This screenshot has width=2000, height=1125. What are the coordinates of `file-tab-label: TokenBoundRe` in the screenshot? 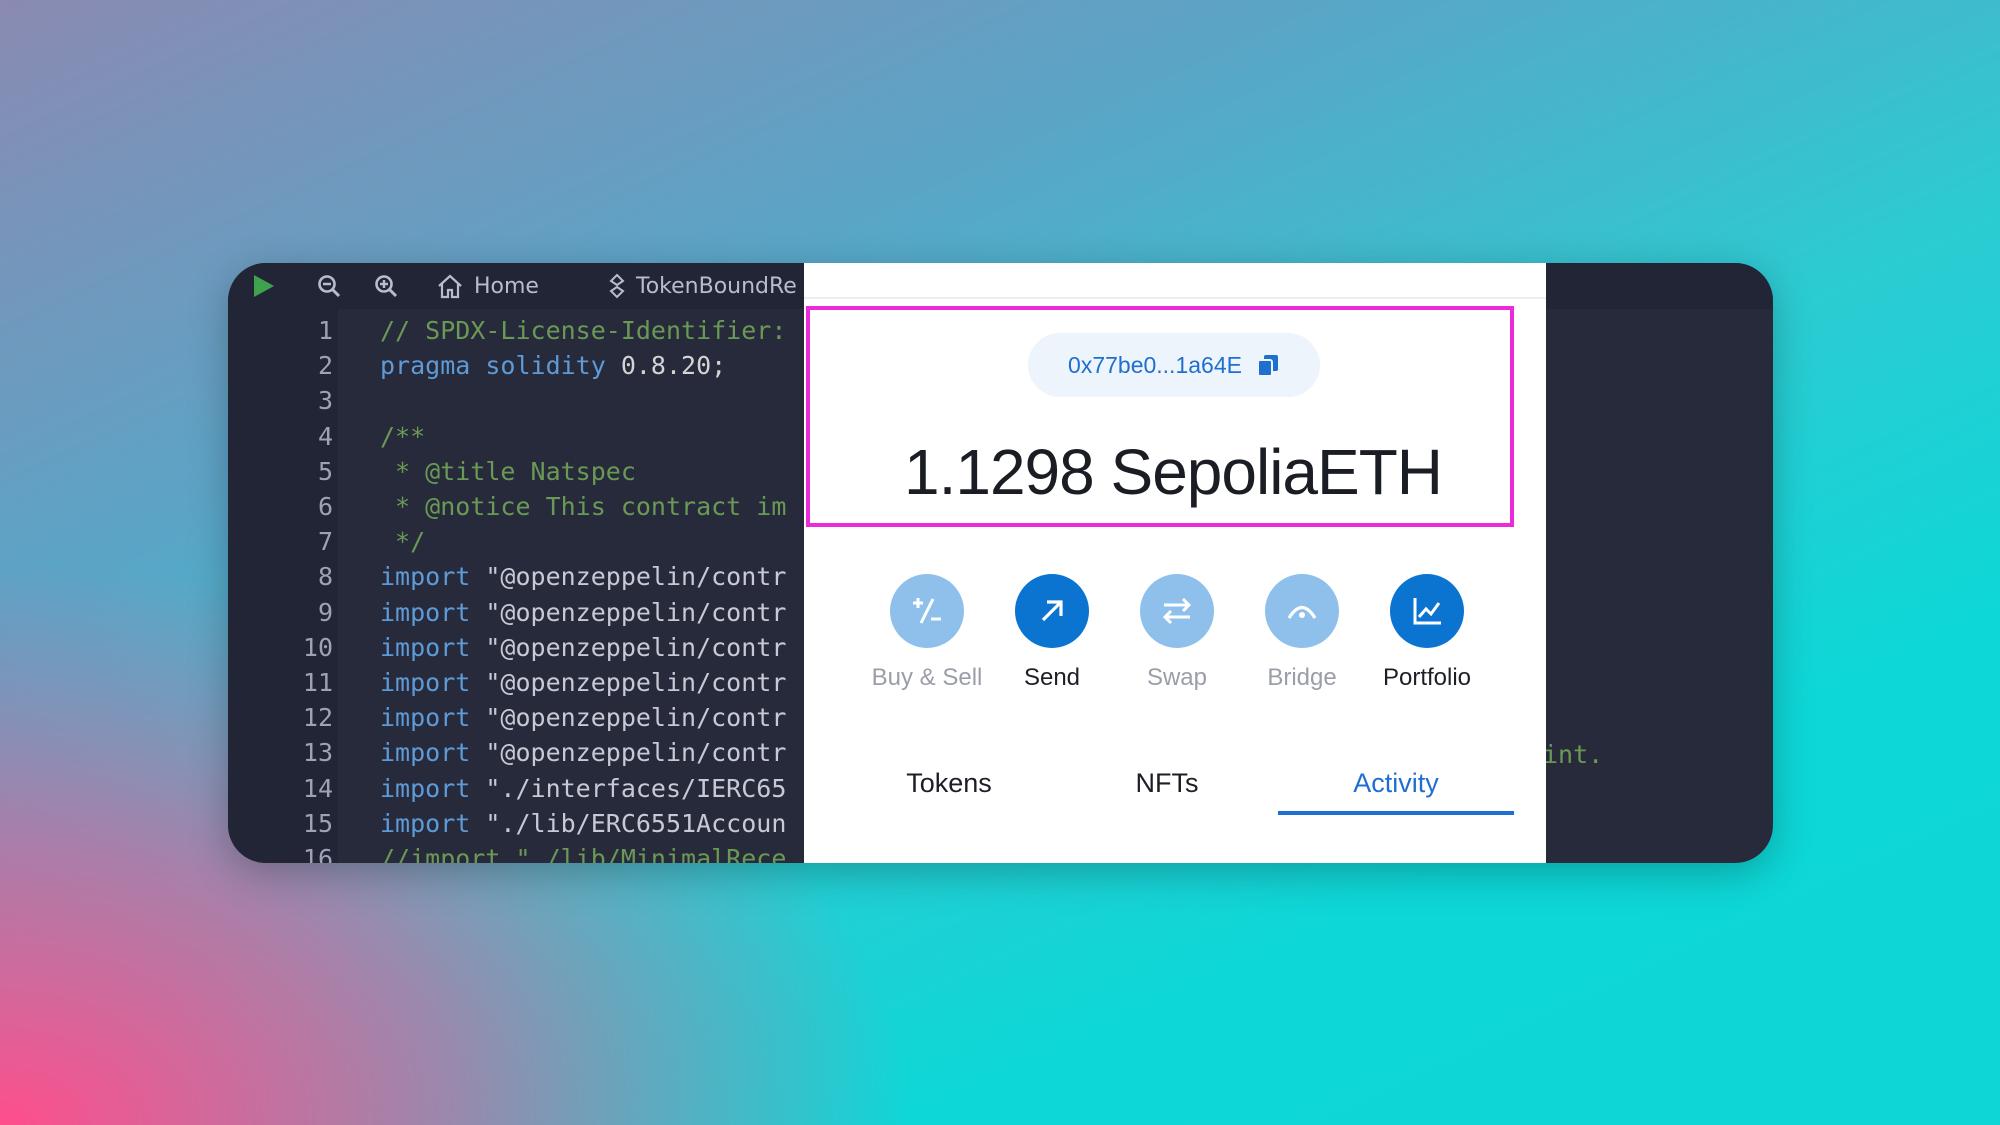 It's located at (716, 286).